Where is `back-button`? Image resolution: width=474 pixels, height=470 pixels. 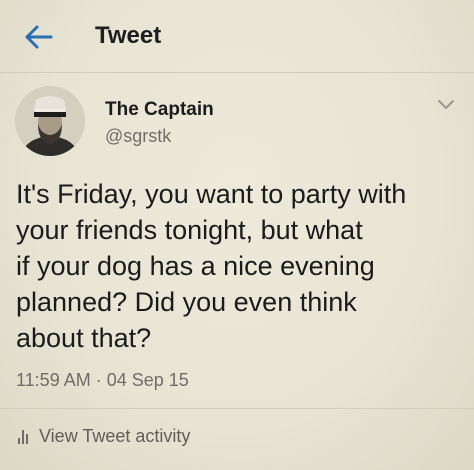 back-button is located at coordinates (39, 37).